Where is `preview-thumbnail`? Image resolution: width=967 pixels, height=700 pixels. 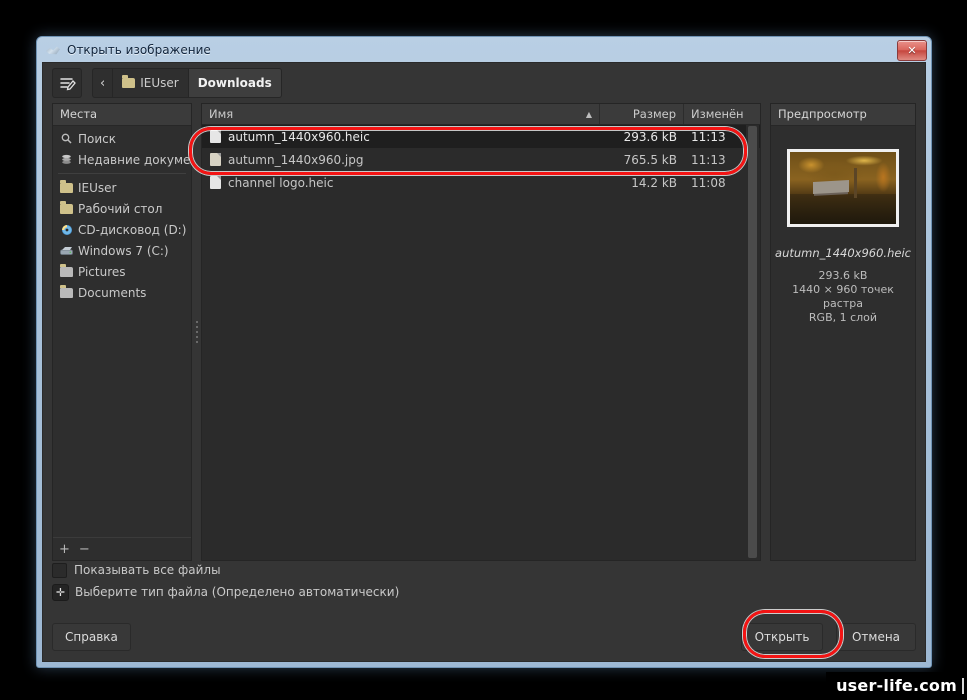
preview-thumbnail is located at coordinates (843, 188).